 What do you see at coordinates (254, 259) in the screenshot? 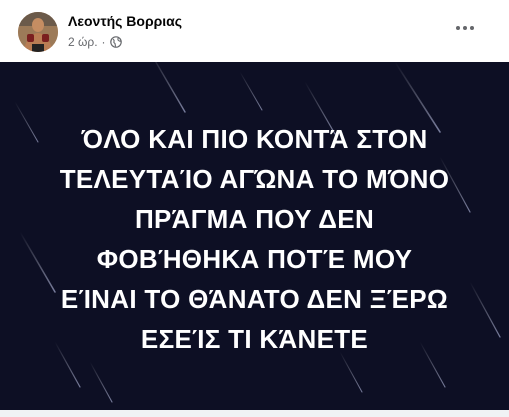
I see `image-text-line: ΦΟΒΉΘΗΚΑ ΠΟΤΈ ΜΟΥ` at bounding box center [254, 259].